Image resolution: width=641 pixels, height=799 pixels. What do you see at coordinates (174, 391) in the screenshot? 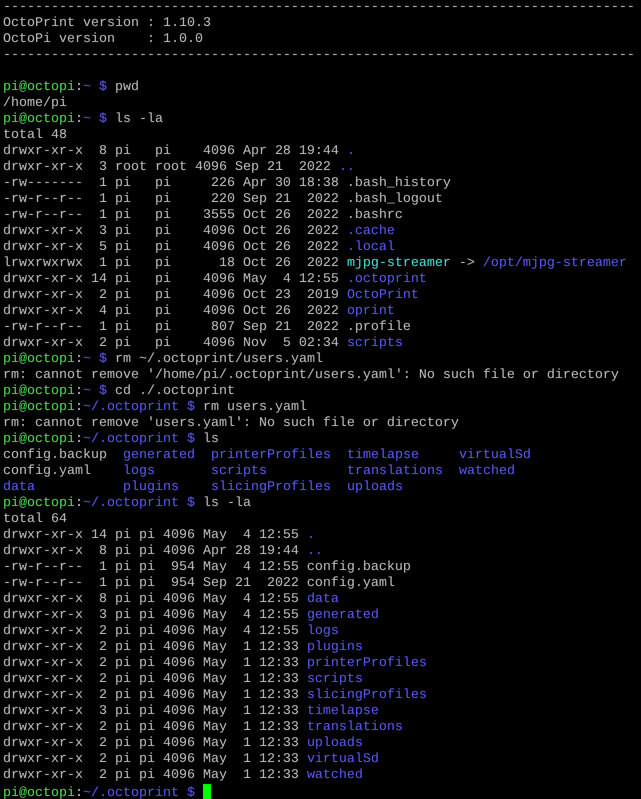
I see `command-text: cd ./.octoprint` at bounding box center [174, 391].